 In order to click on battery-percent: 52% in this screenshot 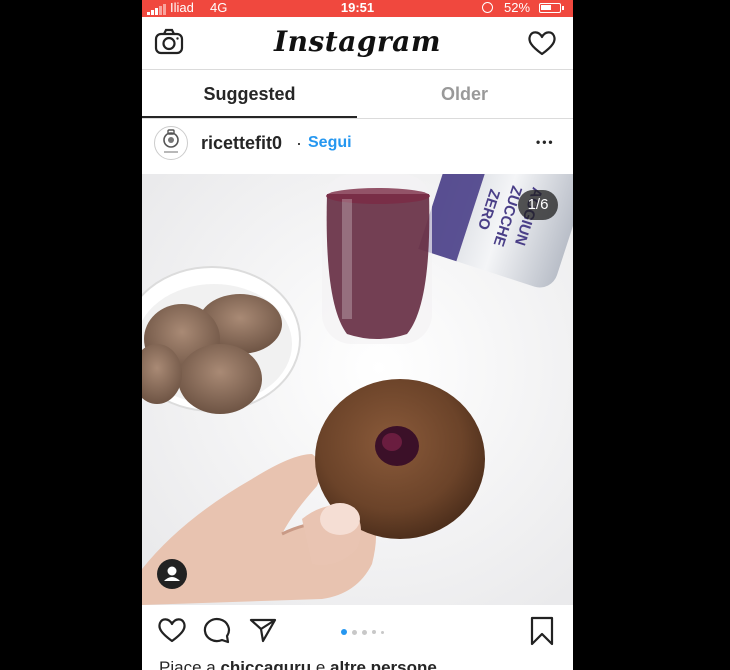, I will do `click(517, 7)`.